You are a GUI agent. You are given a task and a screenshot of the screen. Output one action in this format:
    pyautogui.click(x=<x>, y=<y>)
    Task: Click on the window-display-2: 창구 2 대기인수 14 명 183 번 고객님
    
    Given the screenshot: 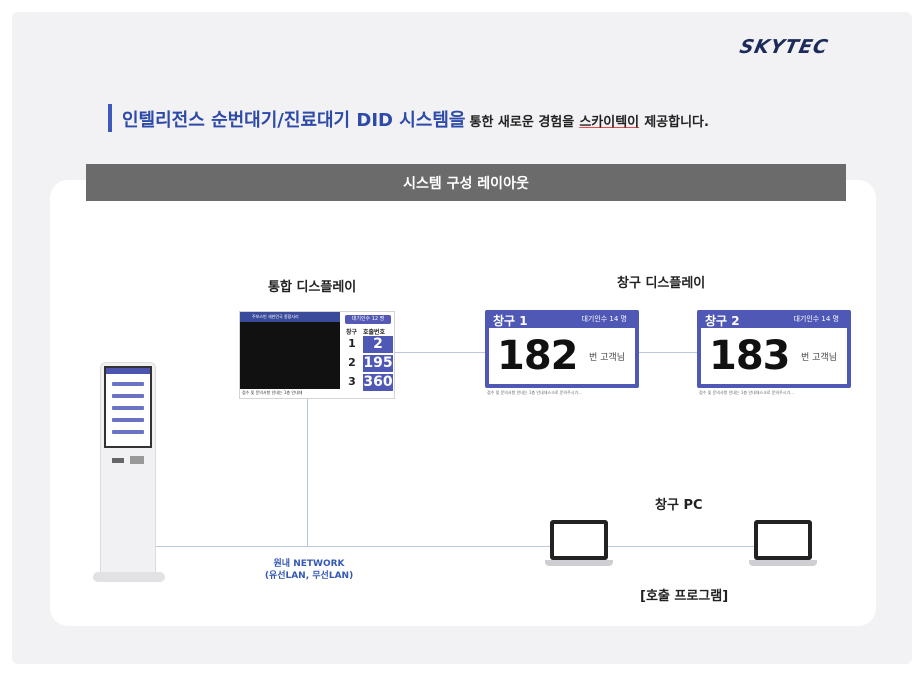 What is the action you would take?
    pyautogui.click(x=774, y=349)
    